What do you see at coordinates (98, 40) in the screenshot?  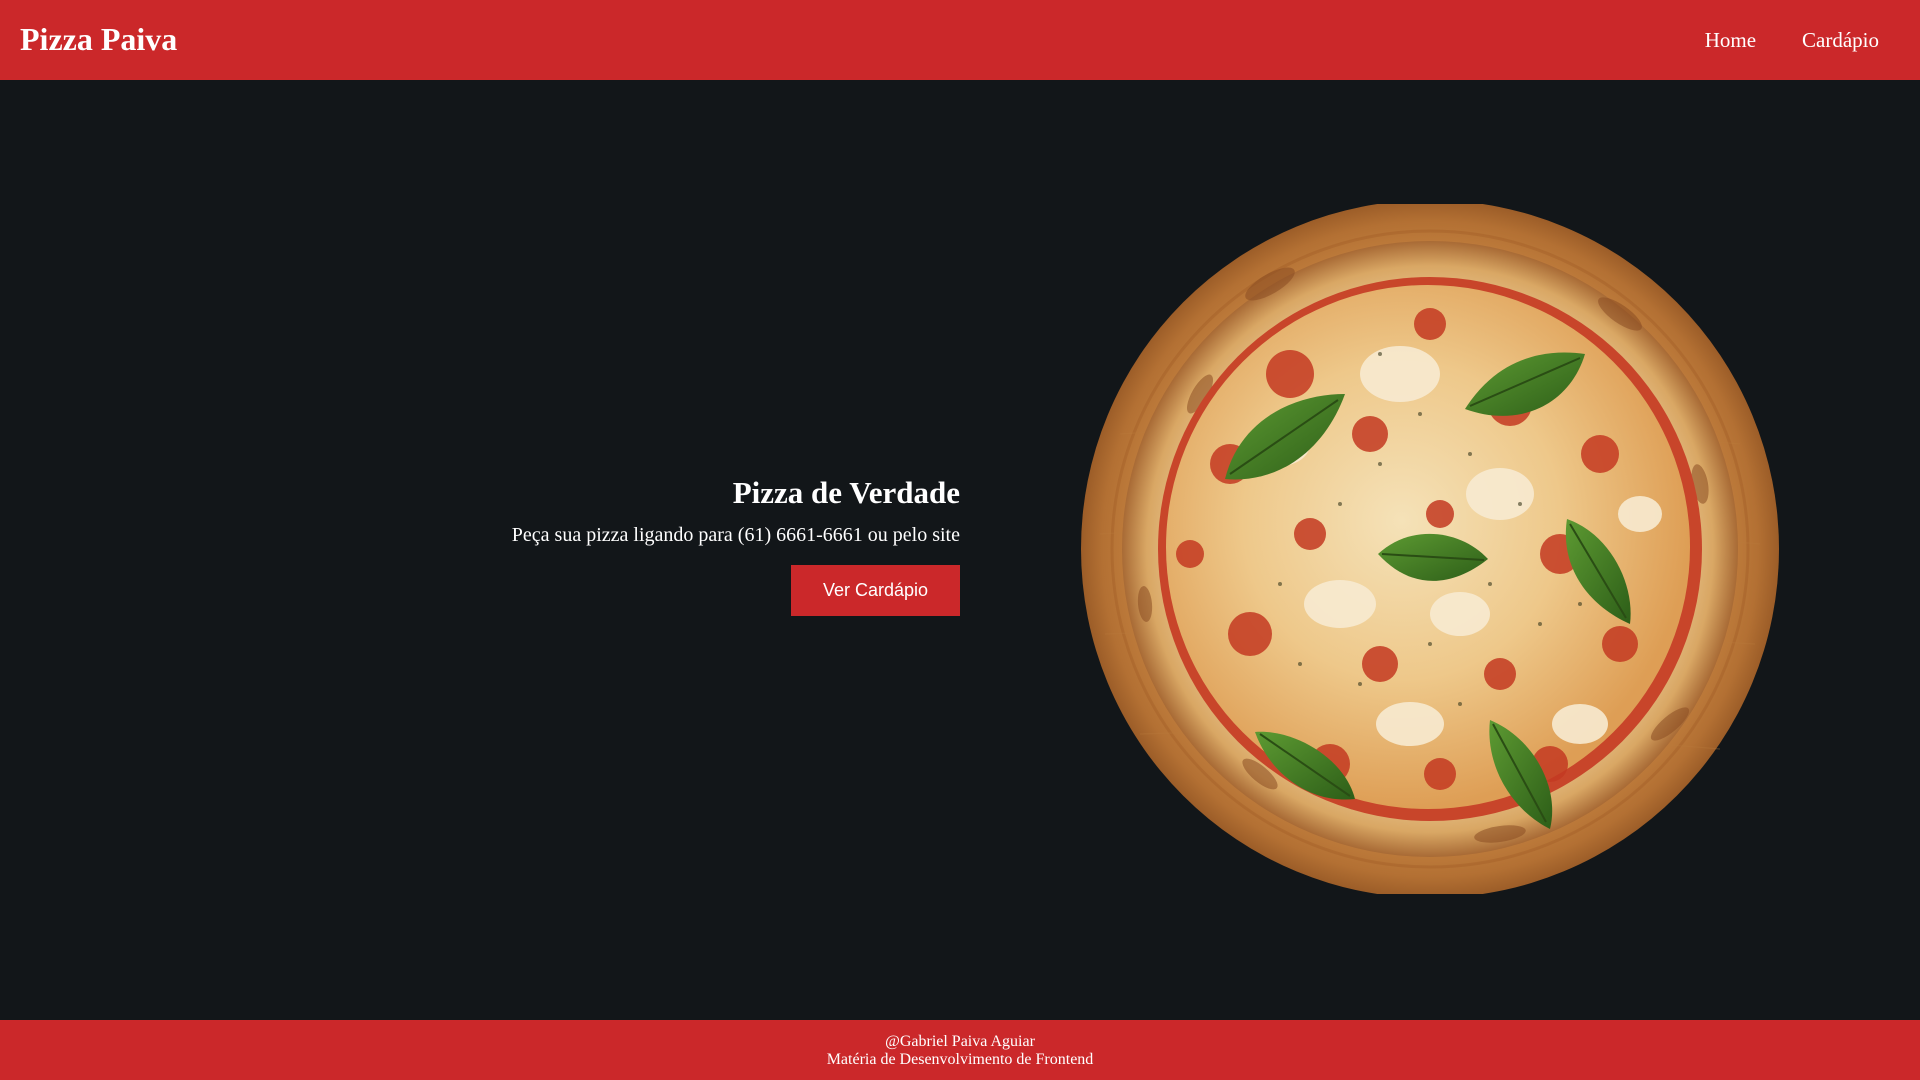 I see `brand-logo: Pizza Paiva` at bounding box center [98, 40].